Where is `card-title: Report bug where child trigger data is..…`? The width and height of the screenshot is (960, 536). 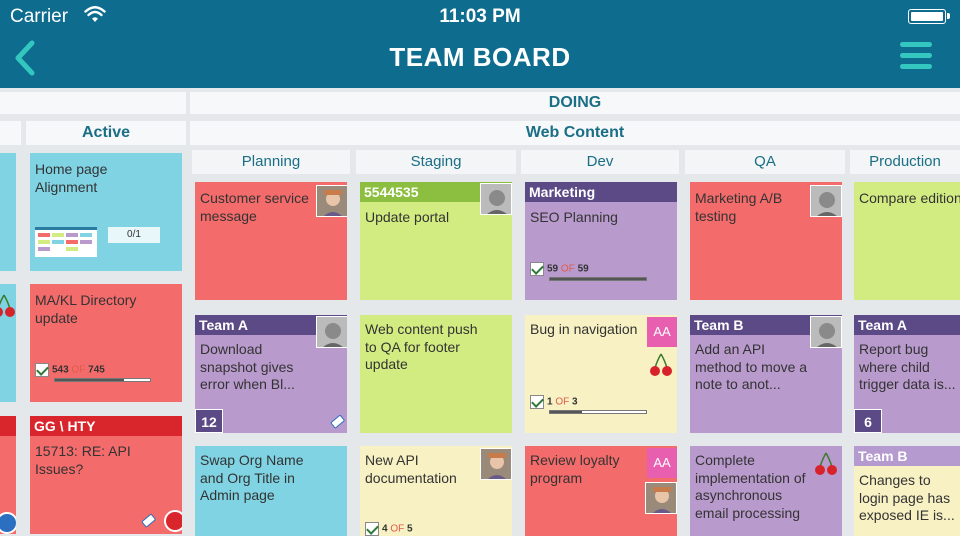 card-title: Report bug where child trigger data is..… is located at coordinates (907, 366).